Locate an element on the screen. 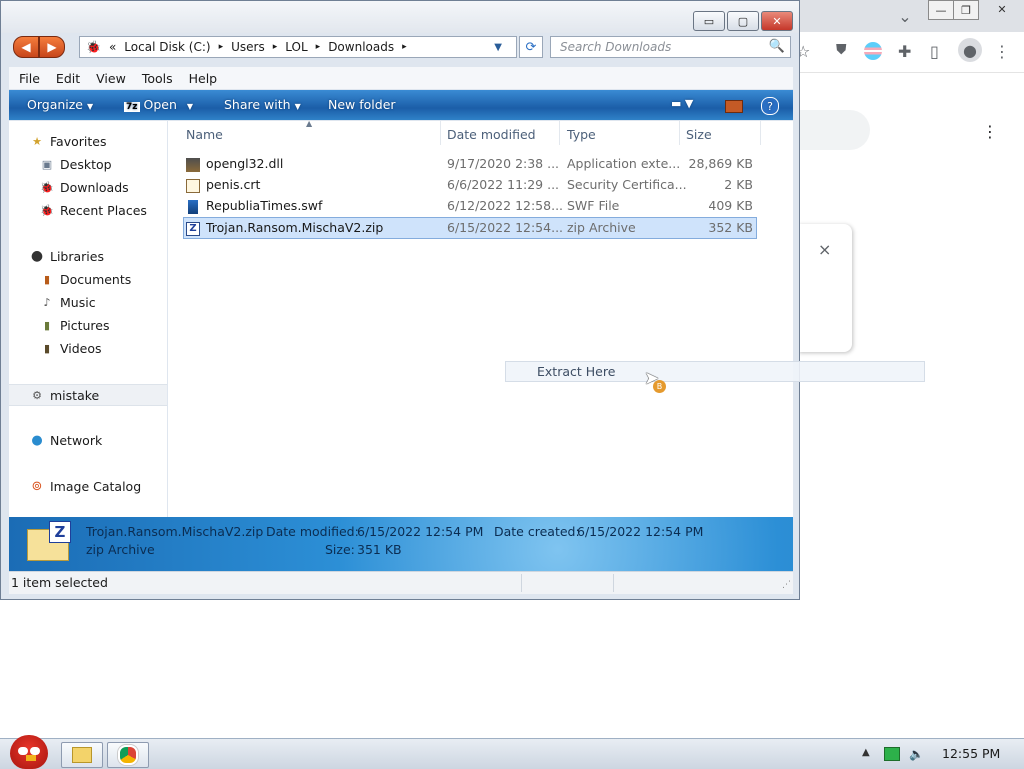 The height and width of the screenshot is (769, 1024). network-tray-icon is located at coordinates (892, 754).